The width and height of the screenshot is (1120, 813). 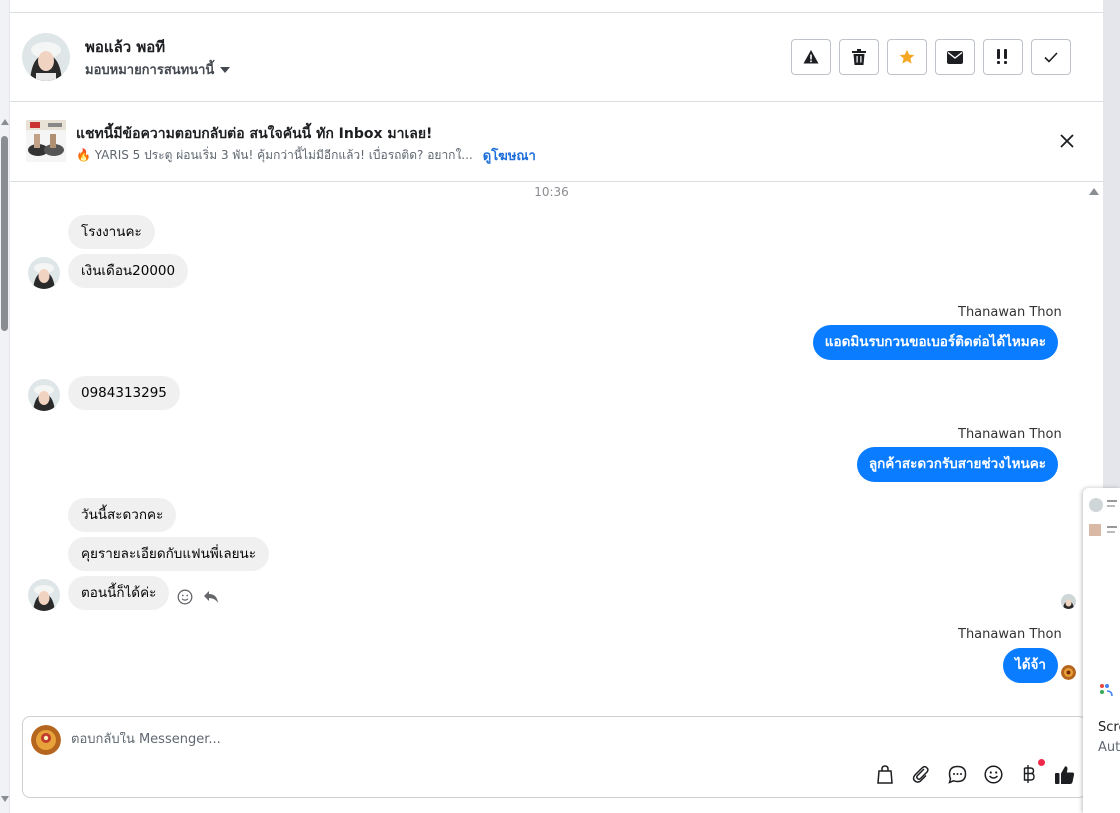 I want to click on reply-composer, so click(x=554, y=757).